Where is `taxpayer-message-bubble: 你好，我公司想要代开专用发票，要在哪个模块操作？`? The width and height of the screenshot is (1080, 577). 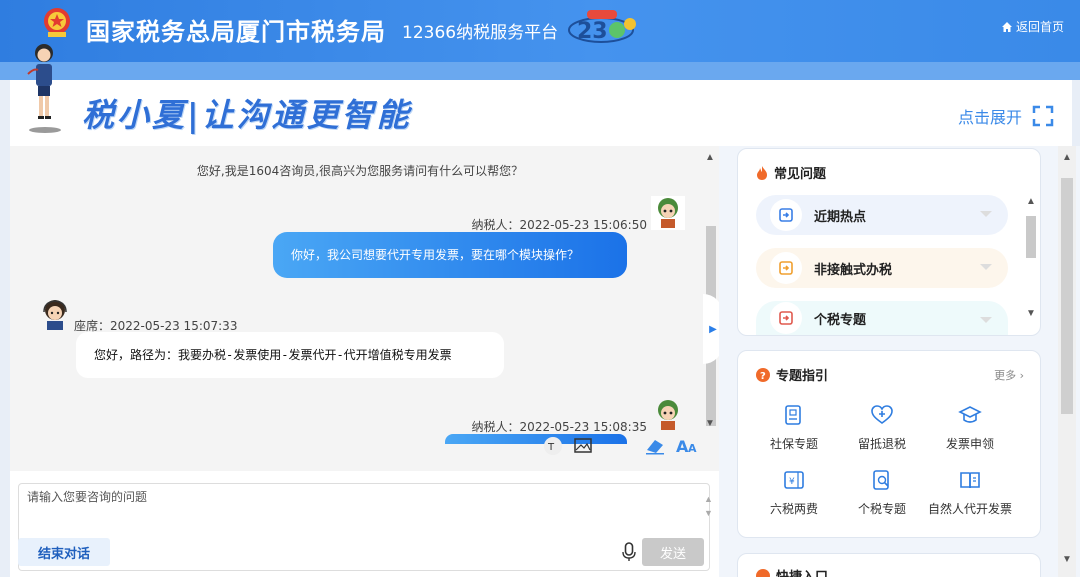
taxpayer-message-bubble: 你好，我公司想要代开专用发票，要在哪个模块操作？ is located at coordinates (450, 255).